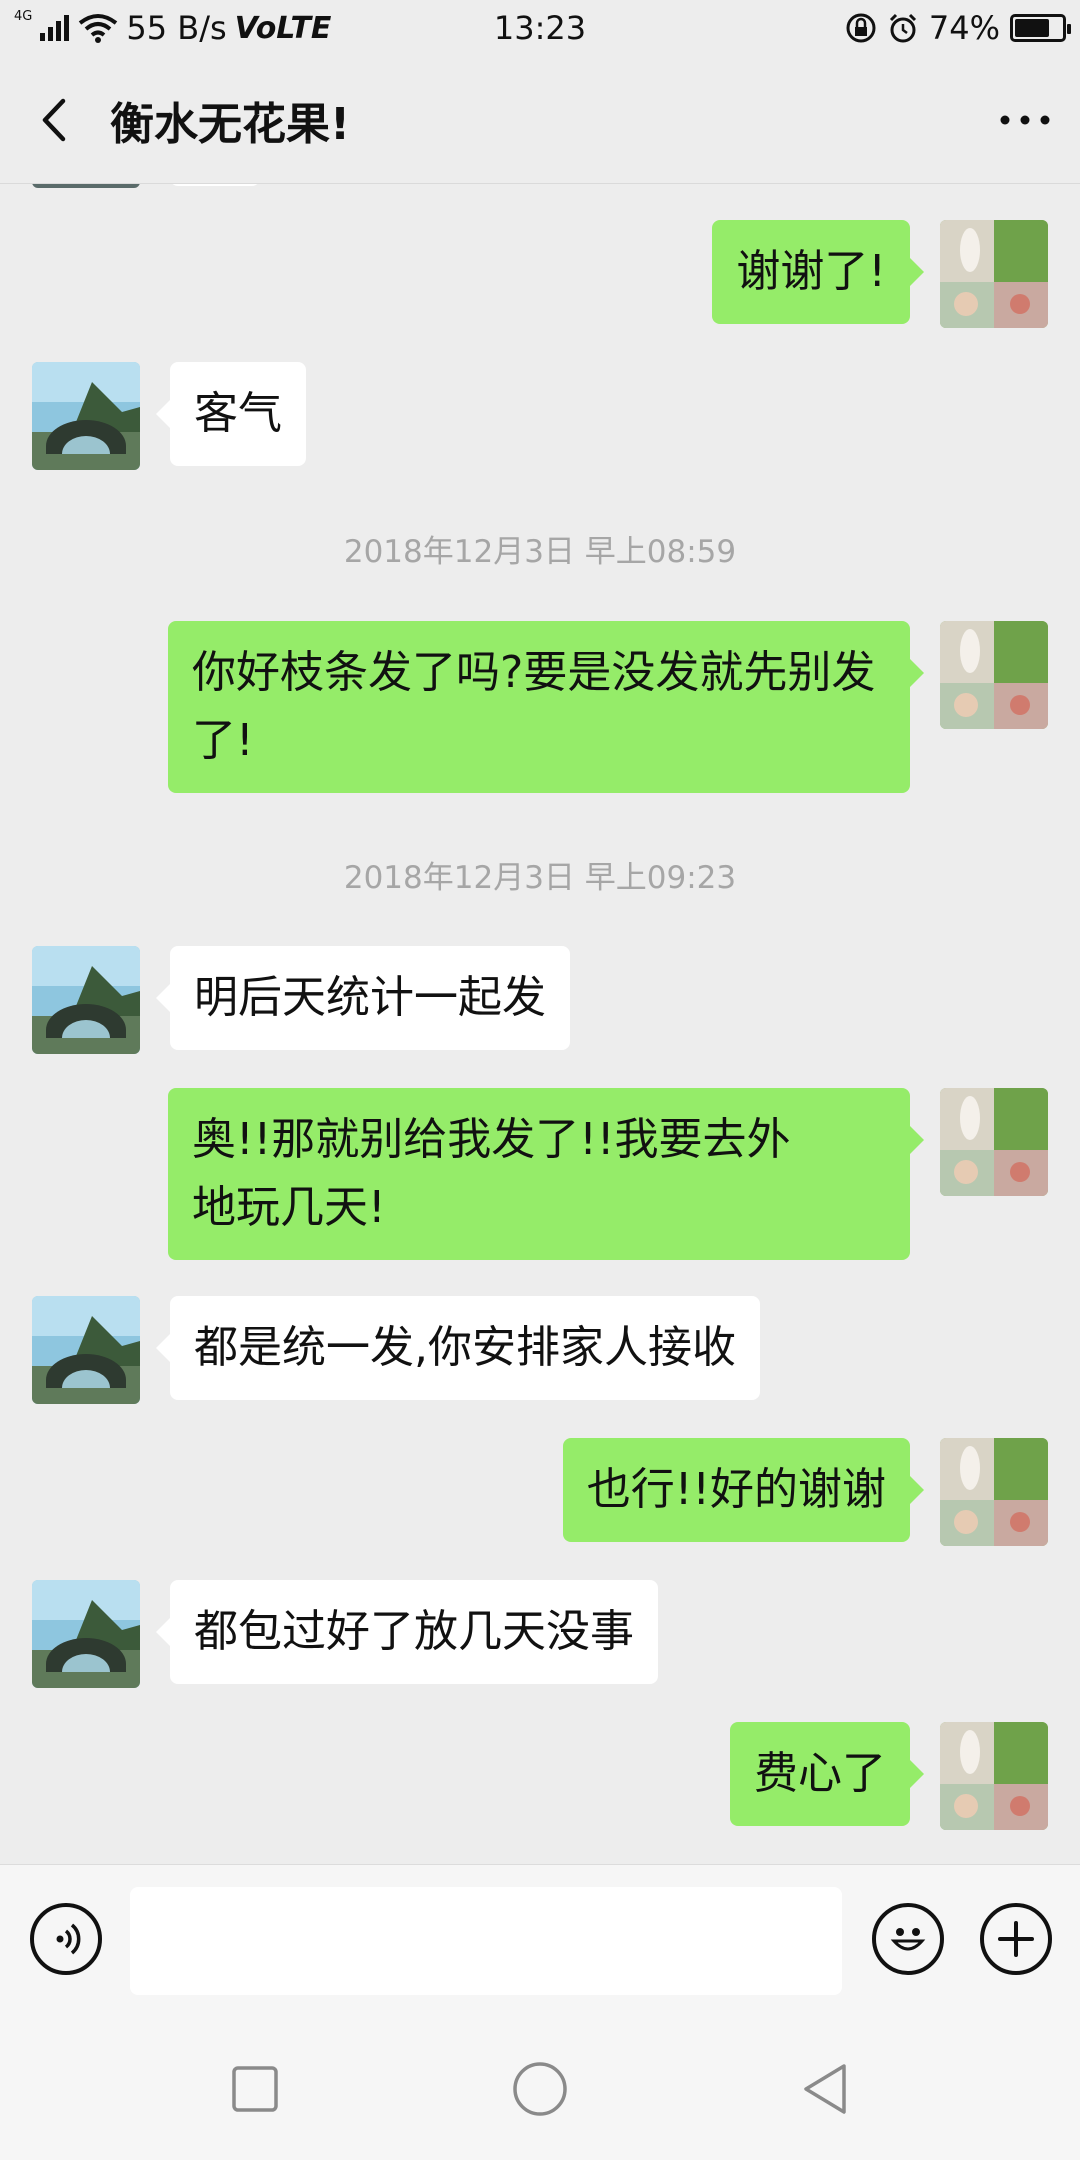 The image size is (1080, 2160). I want to click on battery-icon, so click(1040, 28).